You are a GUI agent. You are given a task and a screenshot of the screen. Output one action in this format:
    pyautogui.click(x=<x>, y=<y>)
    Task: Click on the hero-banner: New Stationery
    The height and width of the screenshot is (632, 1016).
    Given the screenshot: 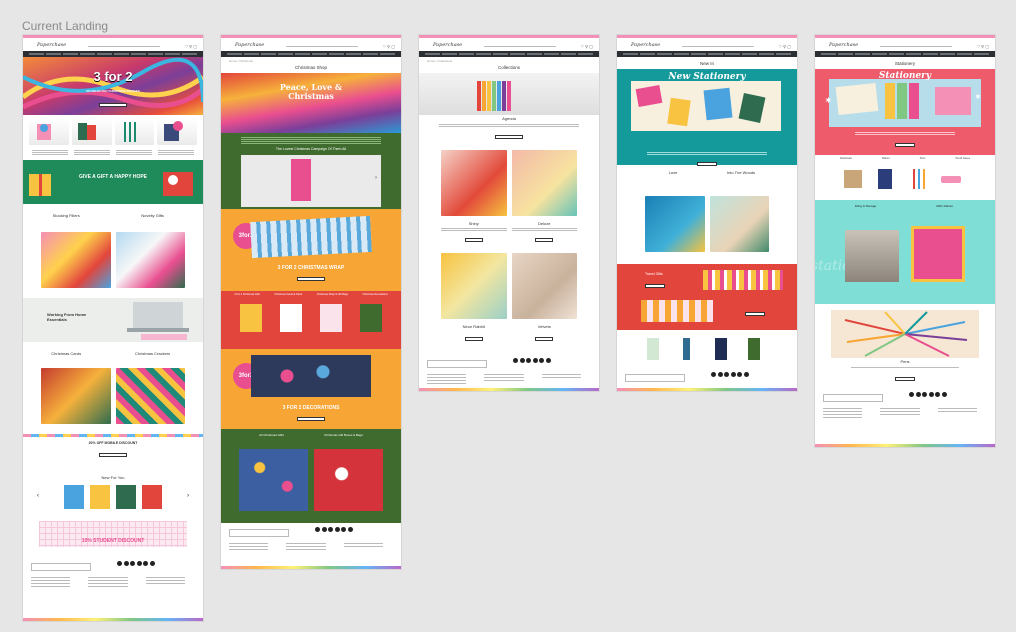 What is the action you would take?
    pyautogui.click(x=707, y=109)
    